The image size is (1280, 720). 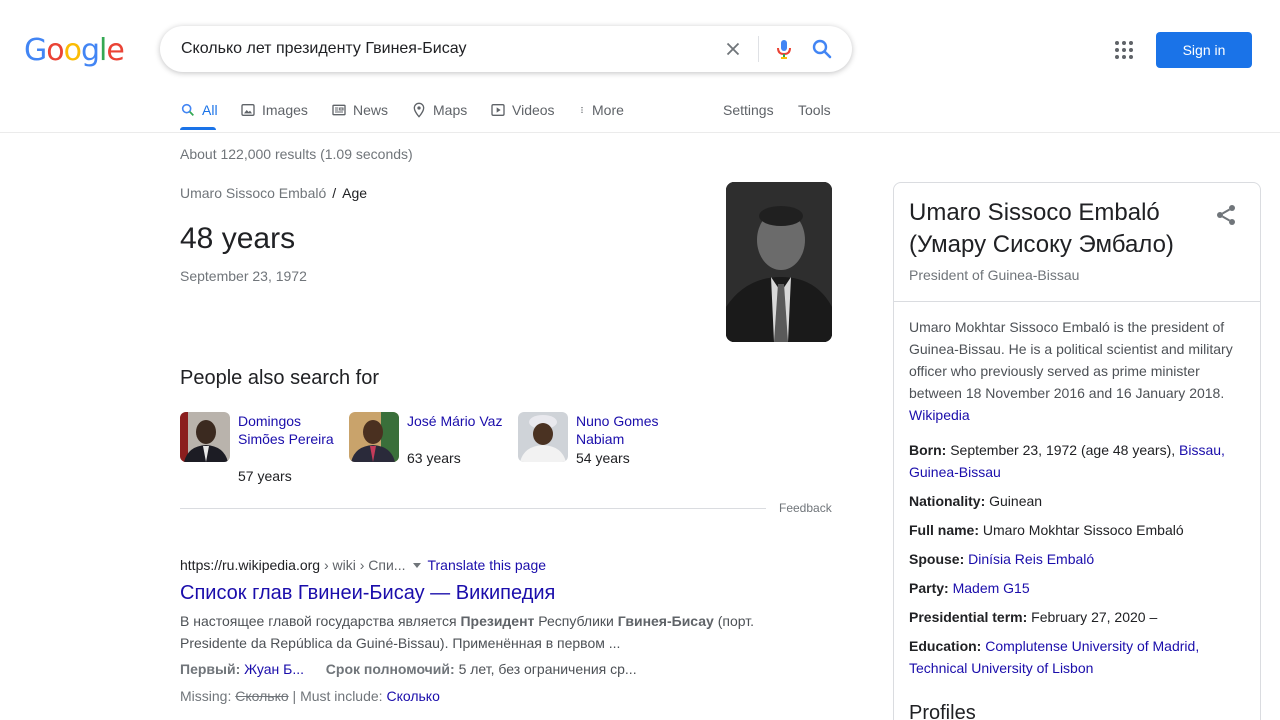 I want to click on fact-label: Born:, so click(x=928, y=450).